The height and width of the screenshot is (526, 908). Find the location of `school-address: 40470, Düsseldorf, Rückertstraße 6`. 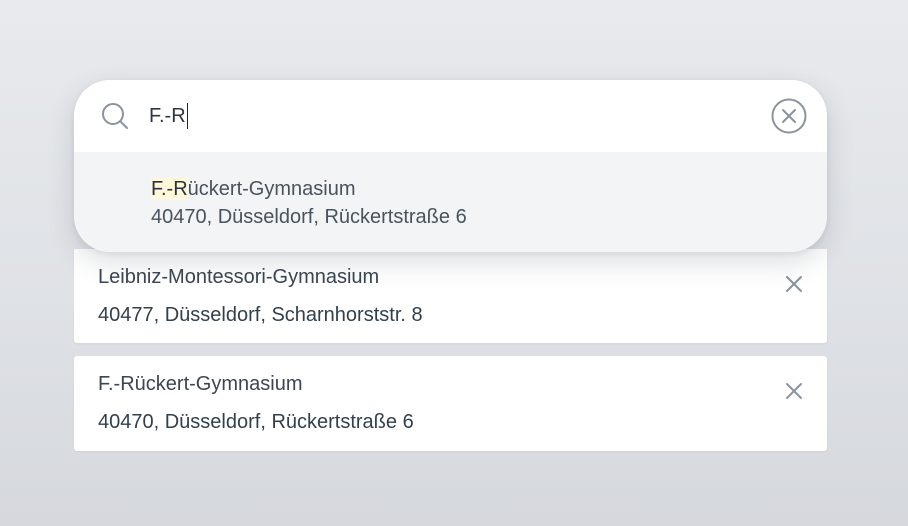

school-address: 40470, Düsseldorf, Rückertstraße 6 is located at coordinates (256, 422).